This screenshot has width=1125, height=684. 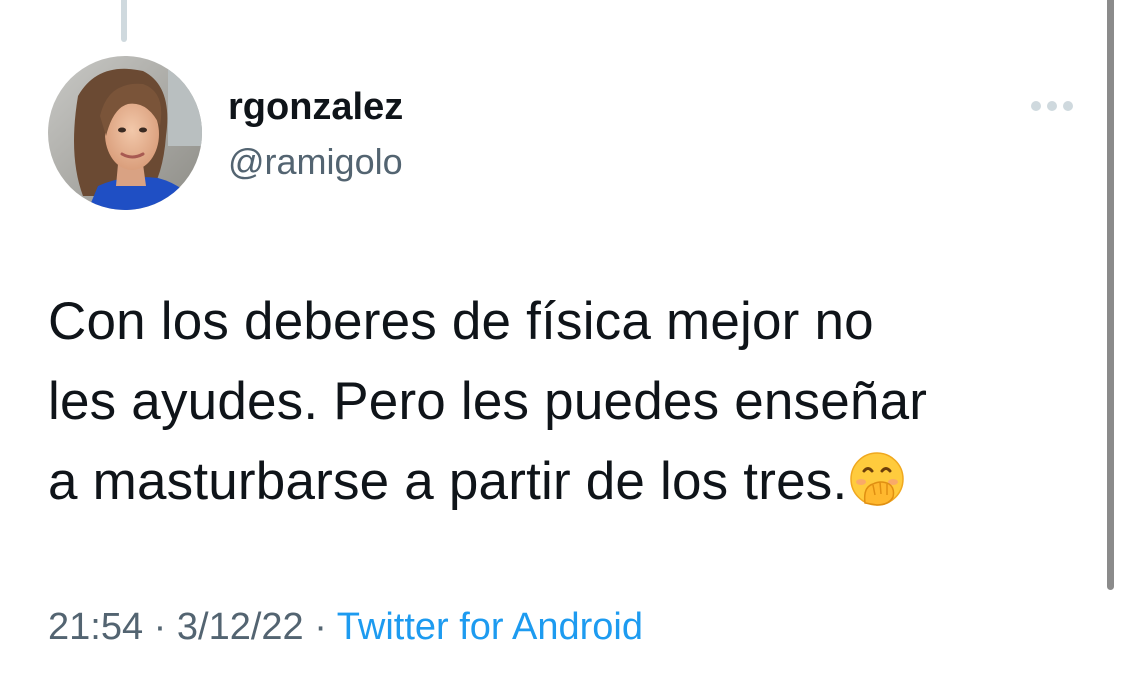 I want to click on more-horizontal-icon, so click(x=1052, y=106).